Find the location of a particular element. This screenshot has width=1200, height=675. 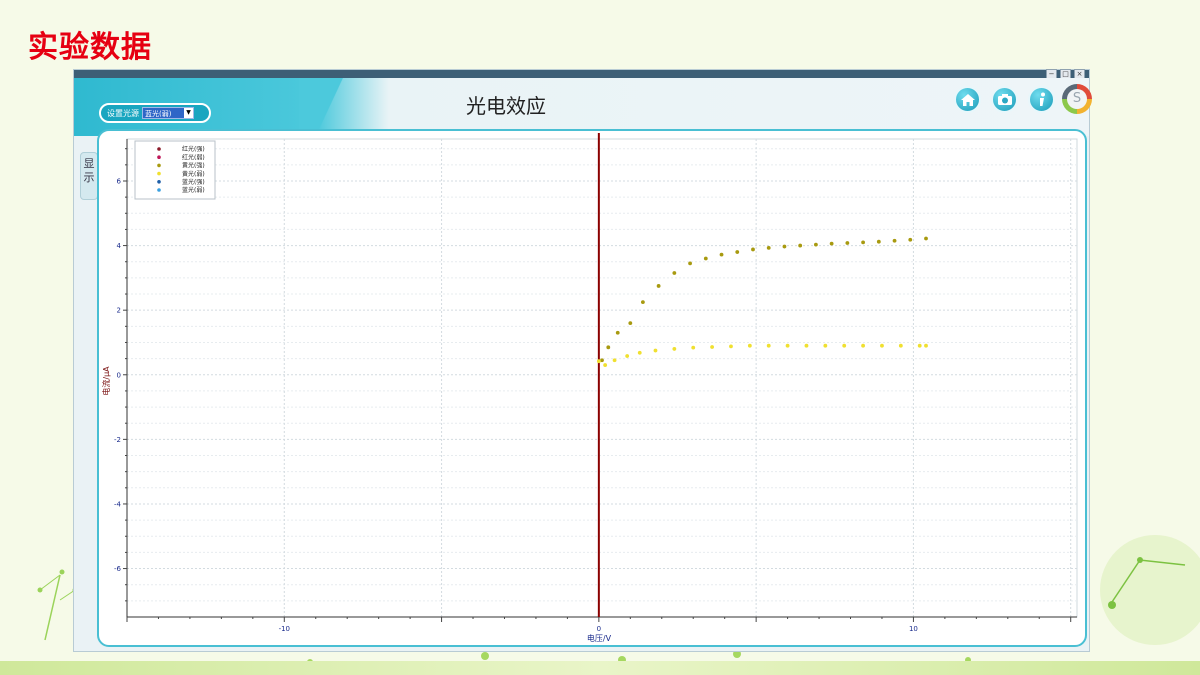

legend-label: 蓝光(强) is located at coordinates (193, 182).